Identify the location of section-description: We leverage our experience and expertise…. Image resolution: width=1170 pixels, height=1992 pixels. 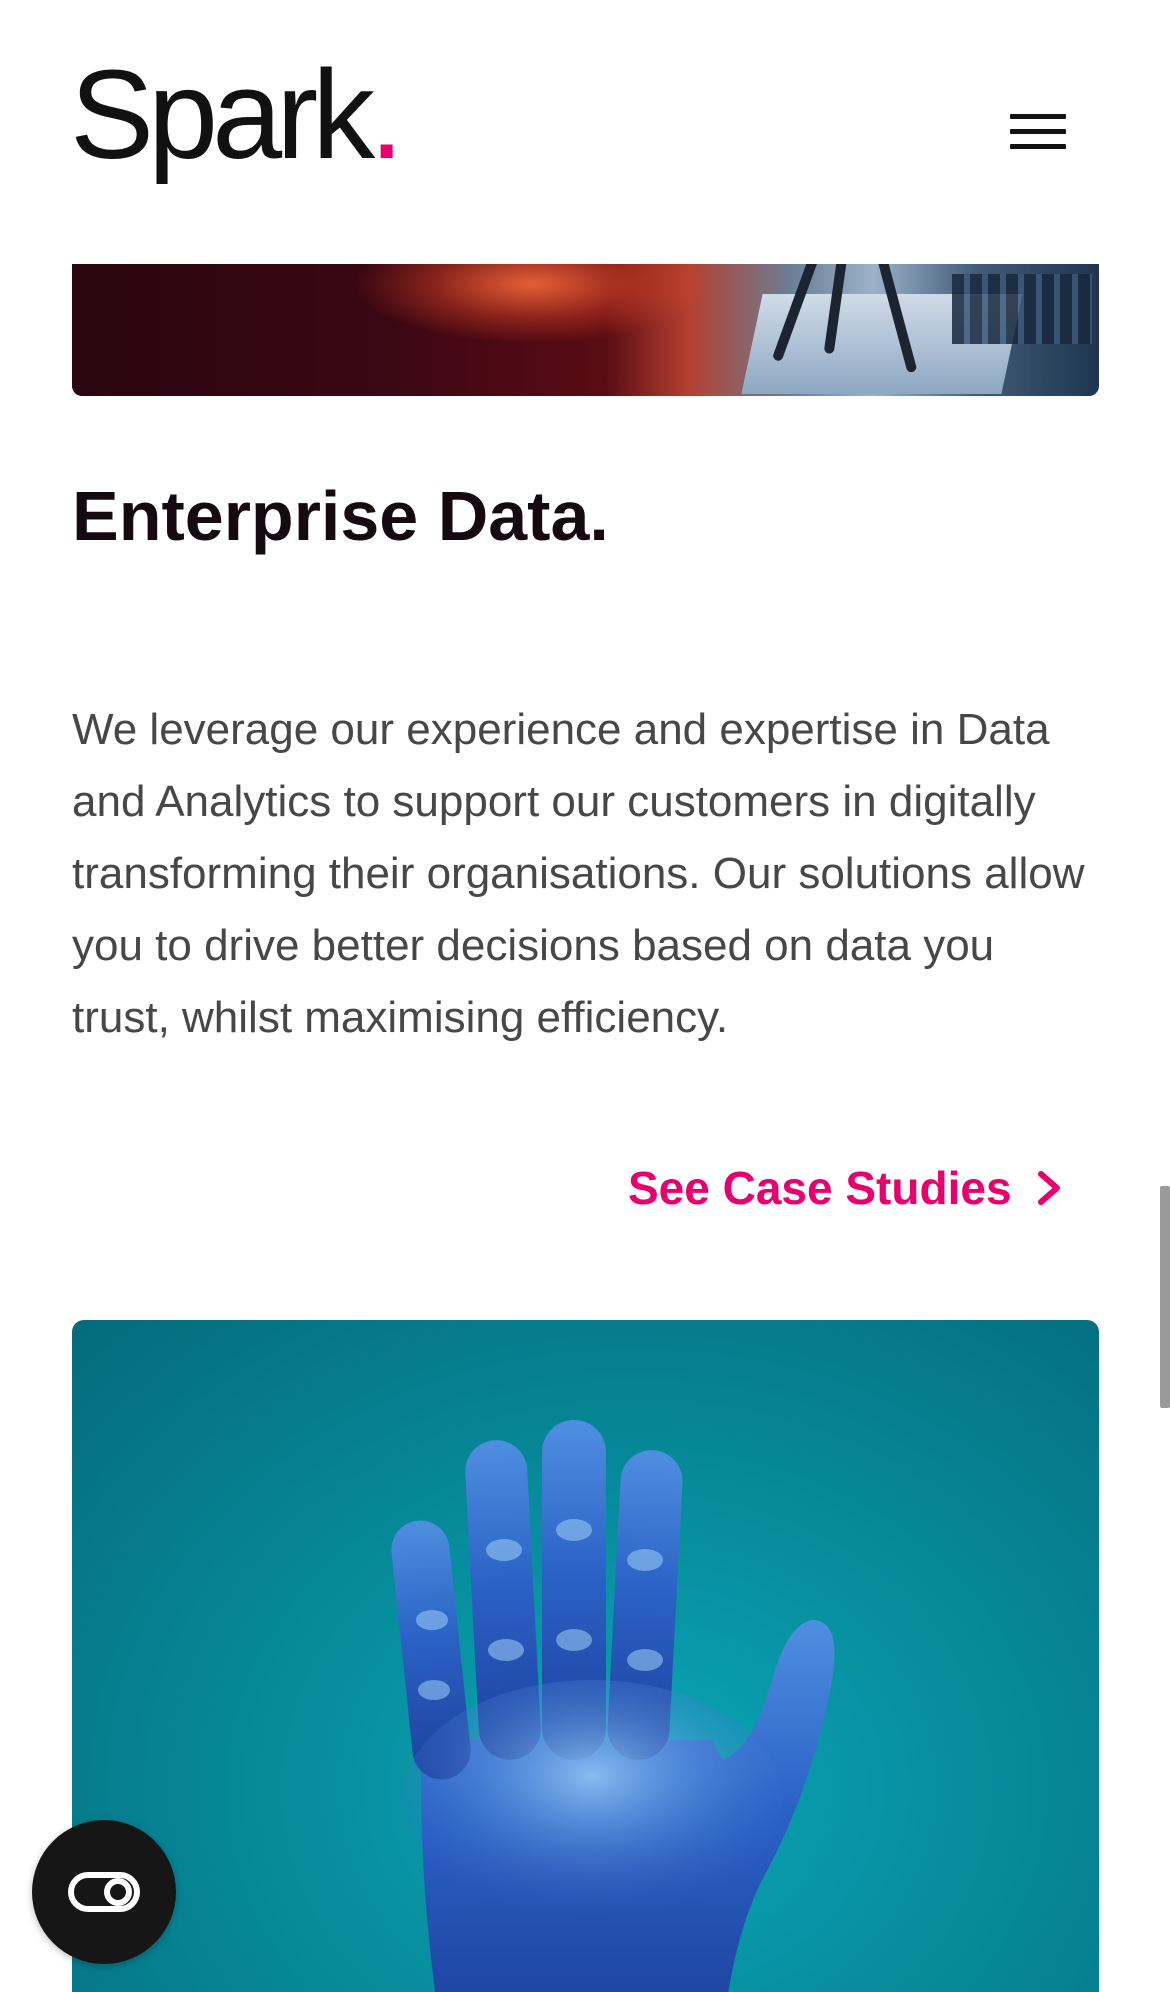
(578, 873).